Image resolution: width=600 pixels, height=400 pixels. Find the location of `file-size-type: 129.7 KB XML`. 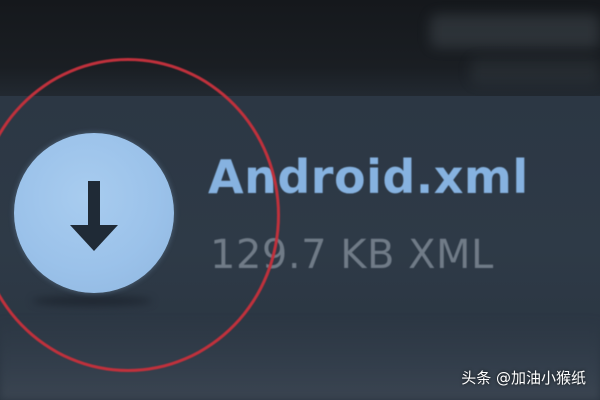

file-size-type: 129.7 KB XML is located at coordinates (352, 255).